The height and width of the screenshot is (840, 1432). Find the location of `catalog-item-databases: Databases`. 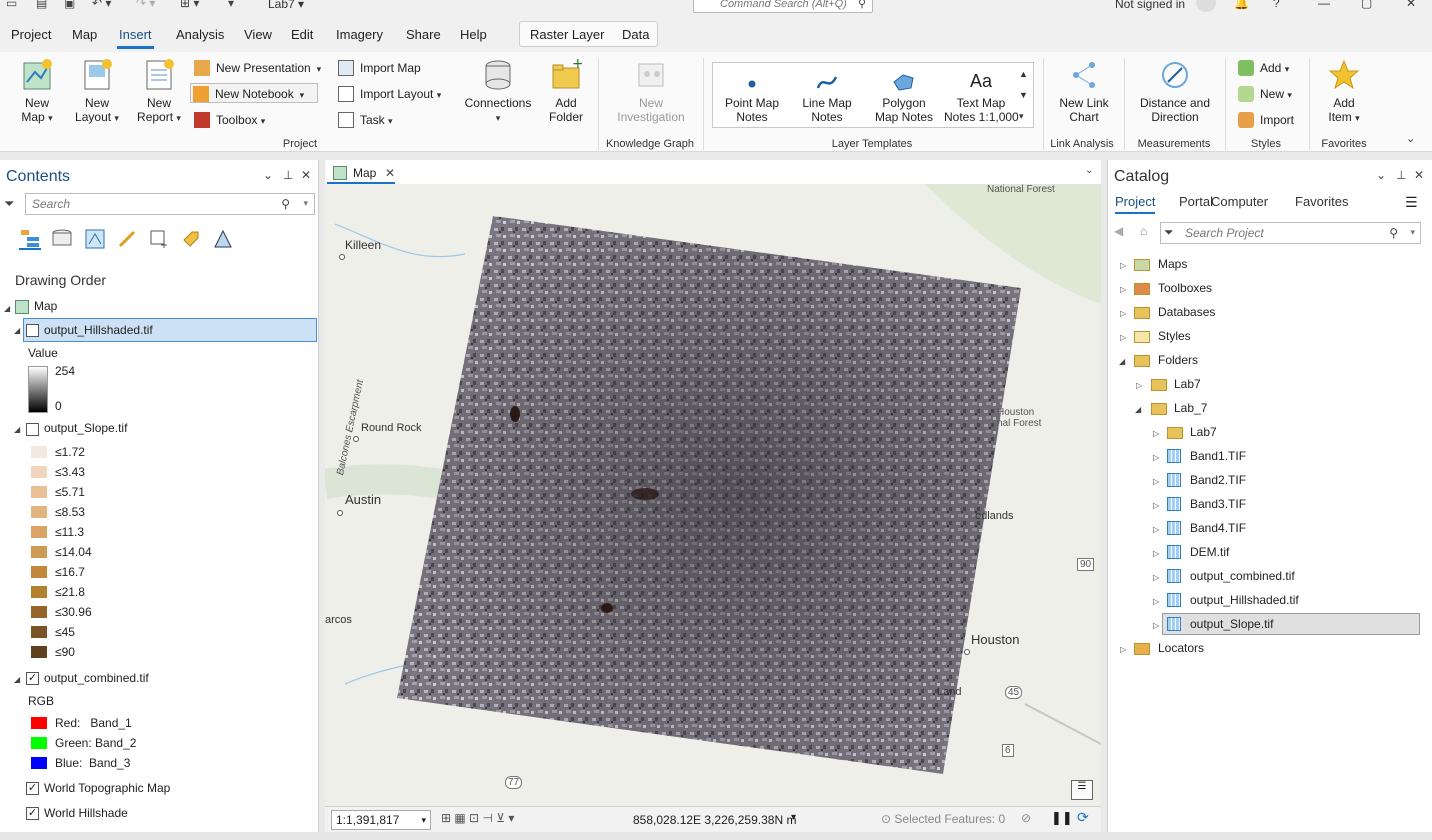

catalog-item-databases: Databases is located at coordinates (1186, 312).